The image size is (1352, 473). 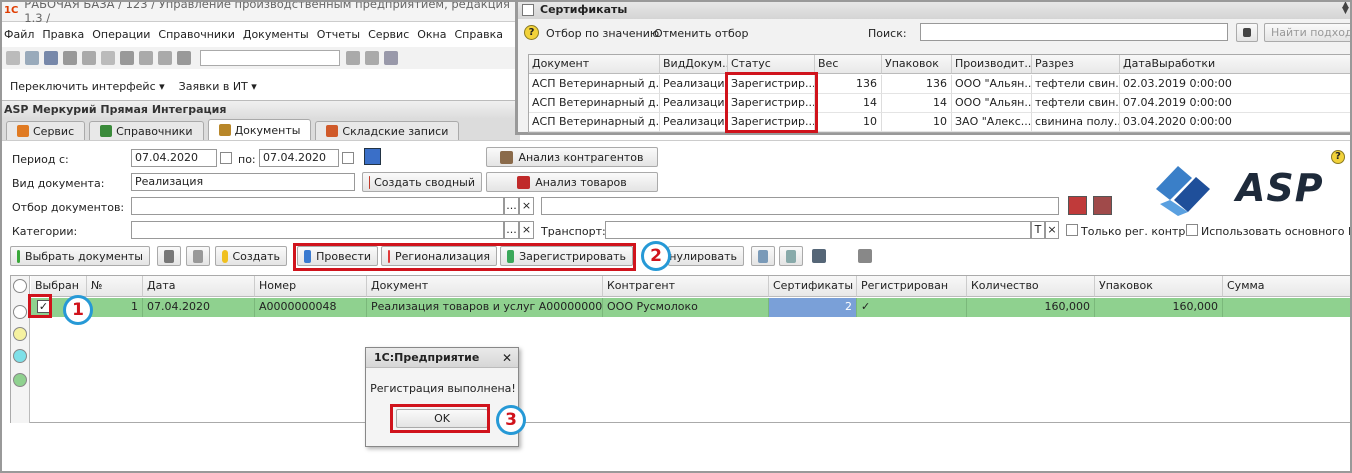 What do you see at coordinates (108, 58) in the screenshot?
I see `paste-icon` at bounding box center [108, 58].